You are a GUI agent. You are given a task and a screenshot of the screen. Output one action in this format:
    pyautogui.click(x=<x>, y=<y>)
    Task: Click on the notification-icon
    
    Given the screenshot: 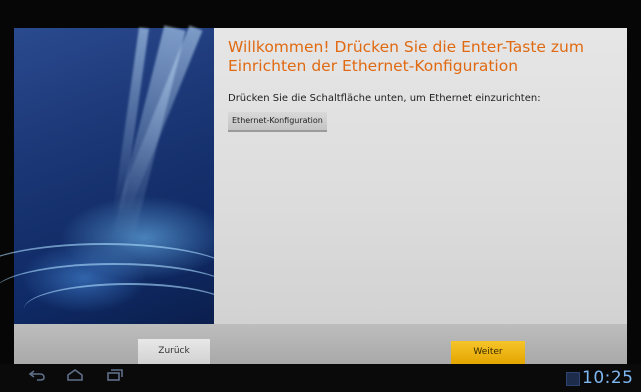 What is the action you would take?
    pyautogui.click(x=573, y=379)
    